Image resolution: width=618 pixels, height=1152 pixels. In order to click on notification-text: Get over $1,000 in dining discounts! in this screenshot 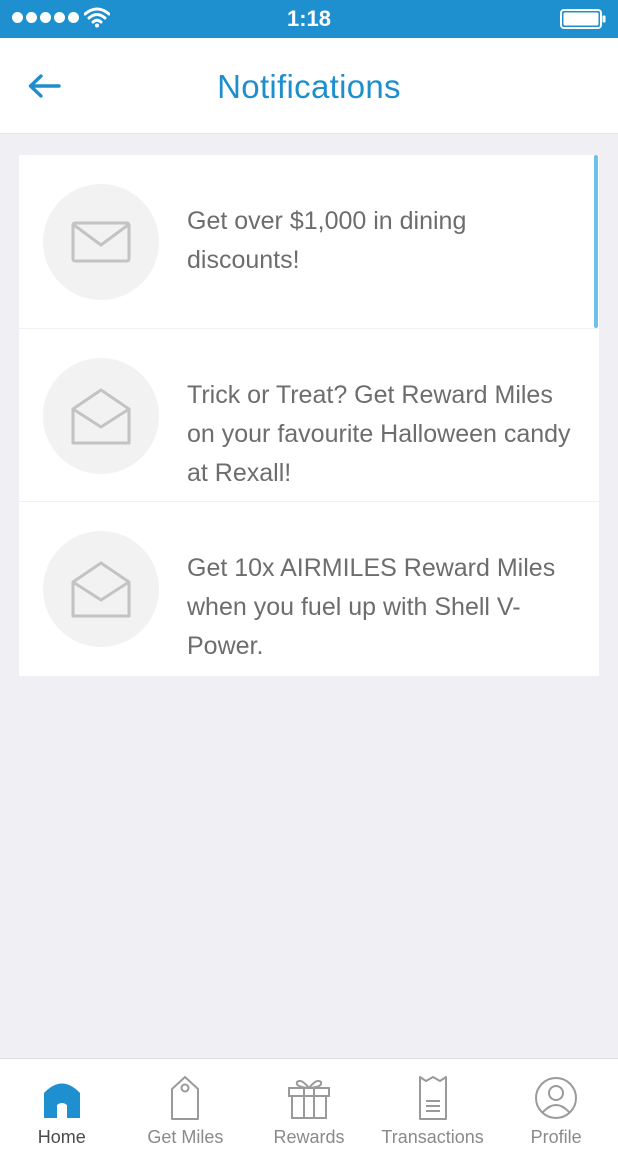, I will do `click(327, 240)`.